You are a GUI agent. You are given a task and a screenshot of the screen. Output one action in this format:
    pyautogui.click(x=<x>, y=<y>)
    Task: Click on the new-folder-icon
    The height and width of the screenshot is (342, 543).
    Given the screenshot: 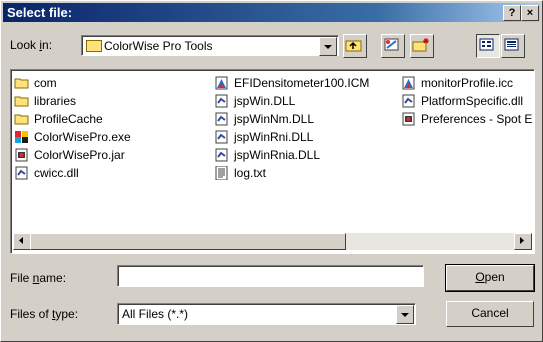 What is the action you would take?
    pyautogui.click(x=420, y=45)
    